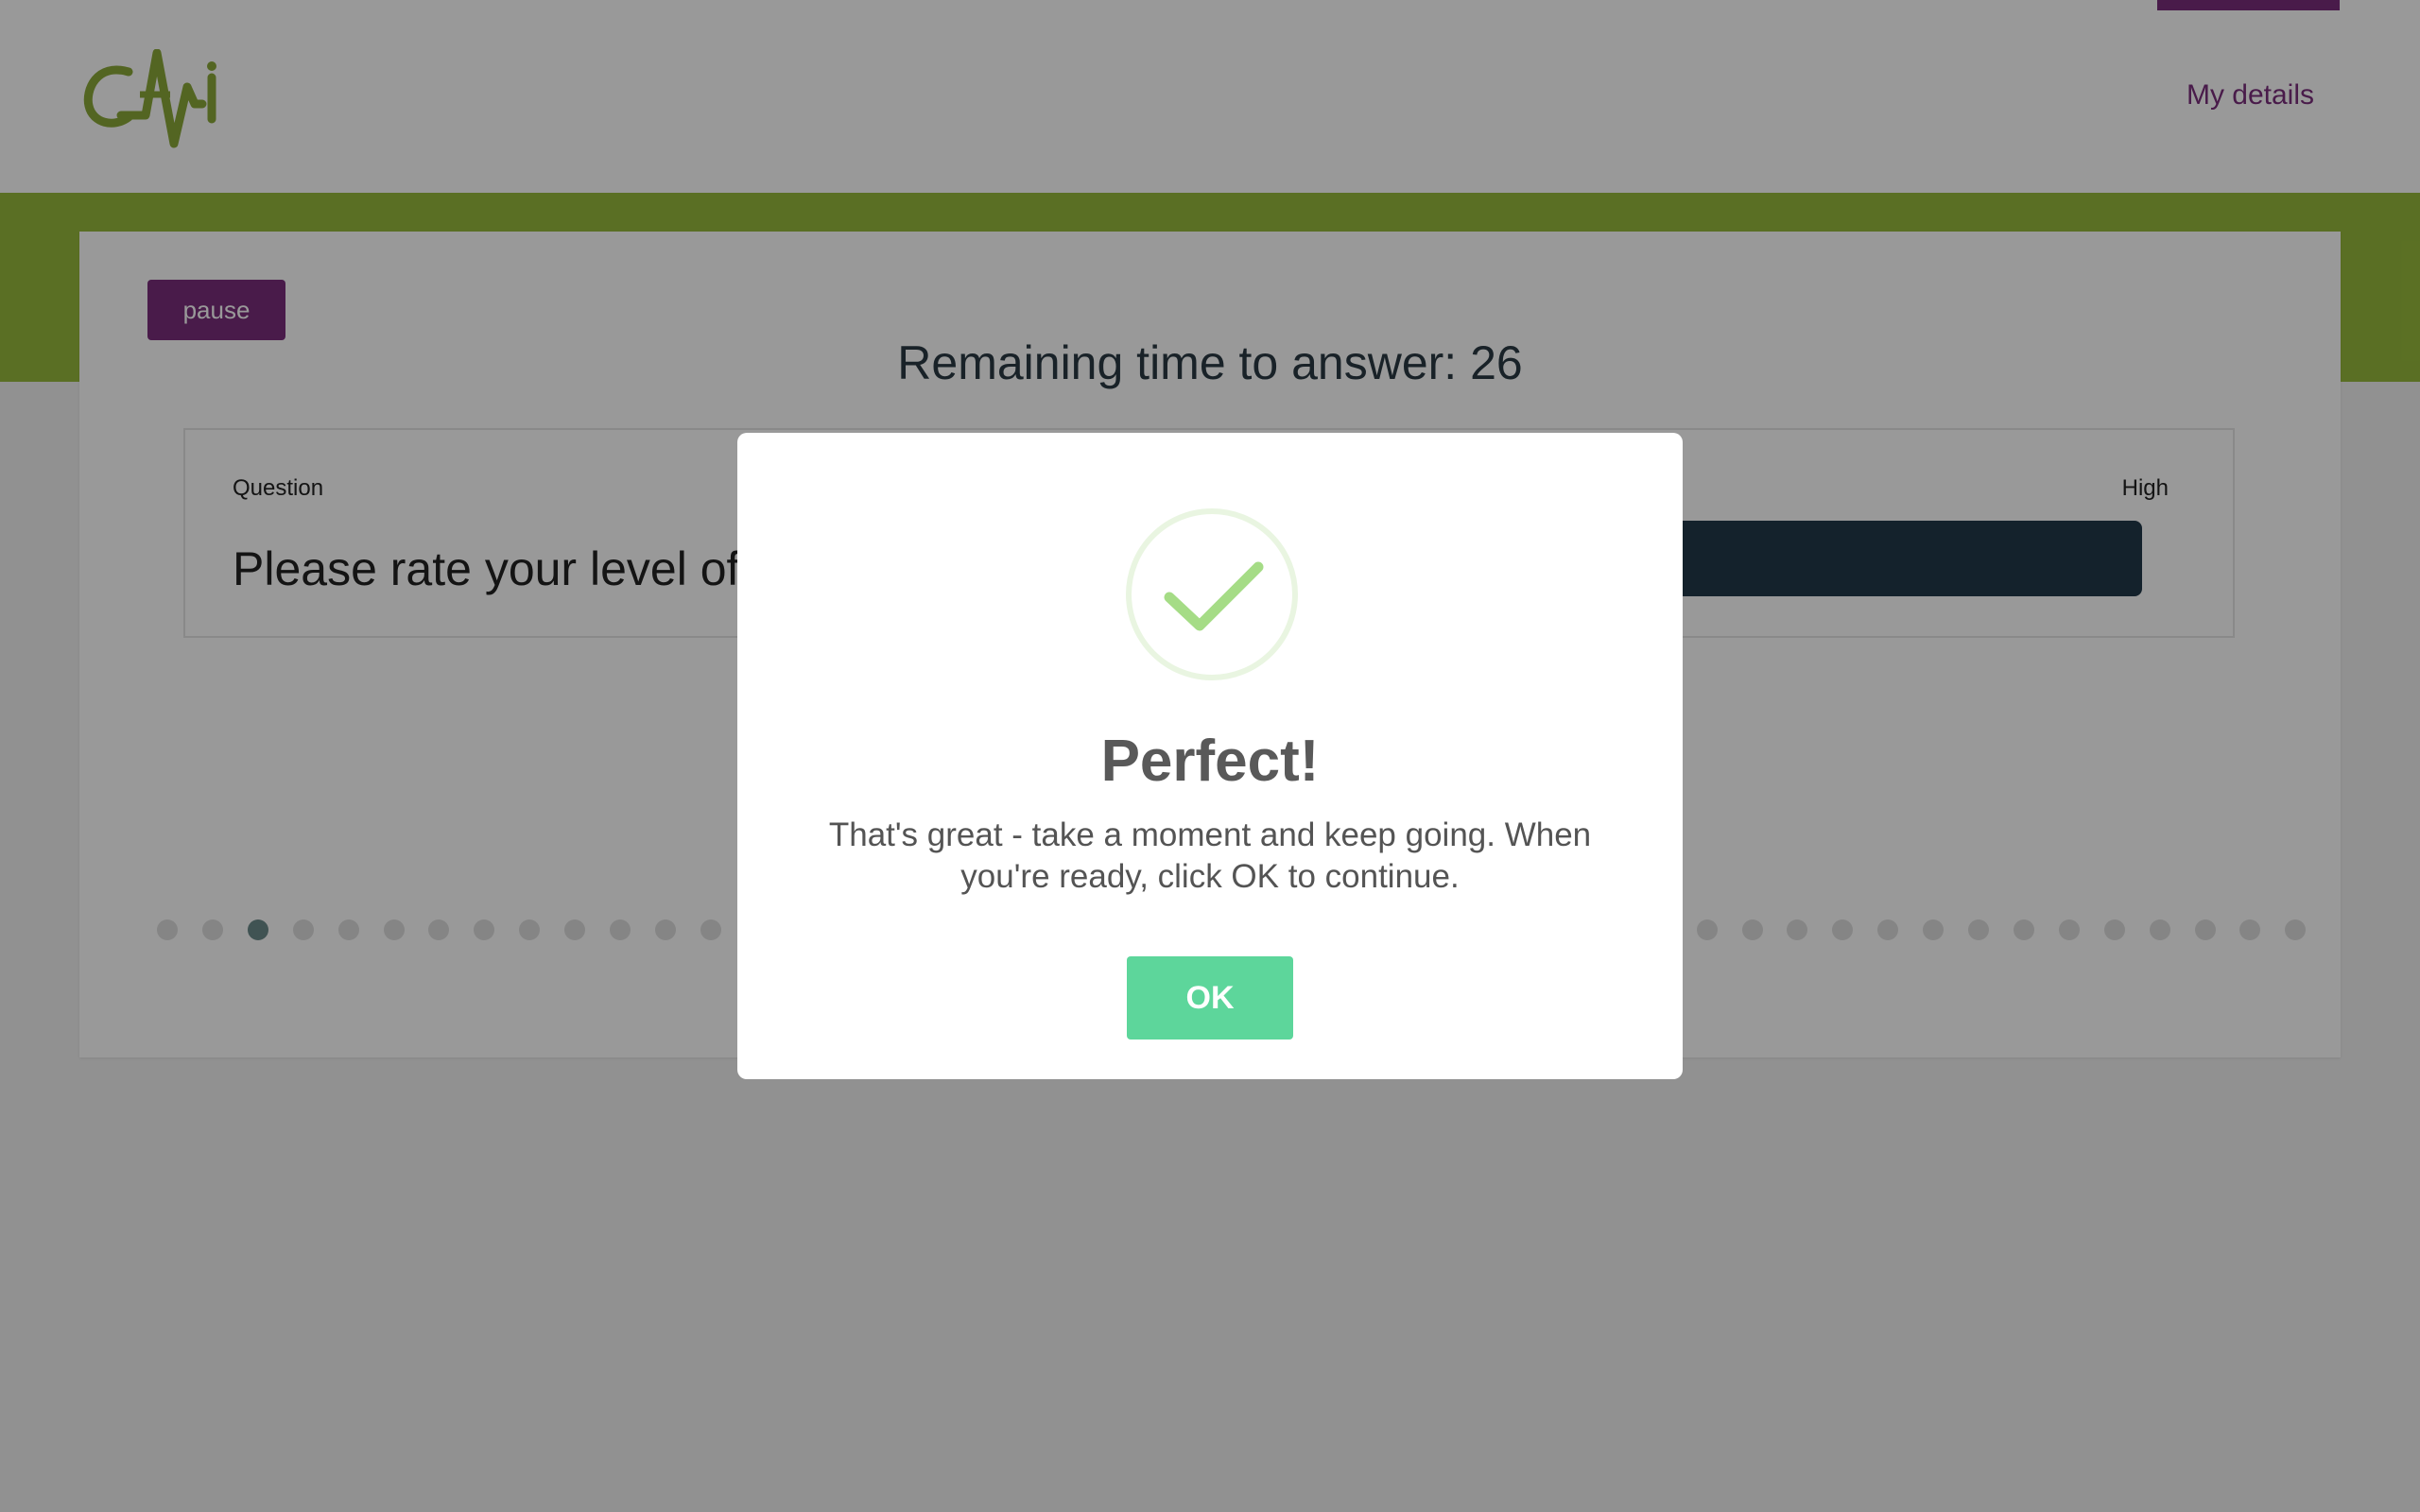  I want to click on ok-button: OK, so click(1210, 998).